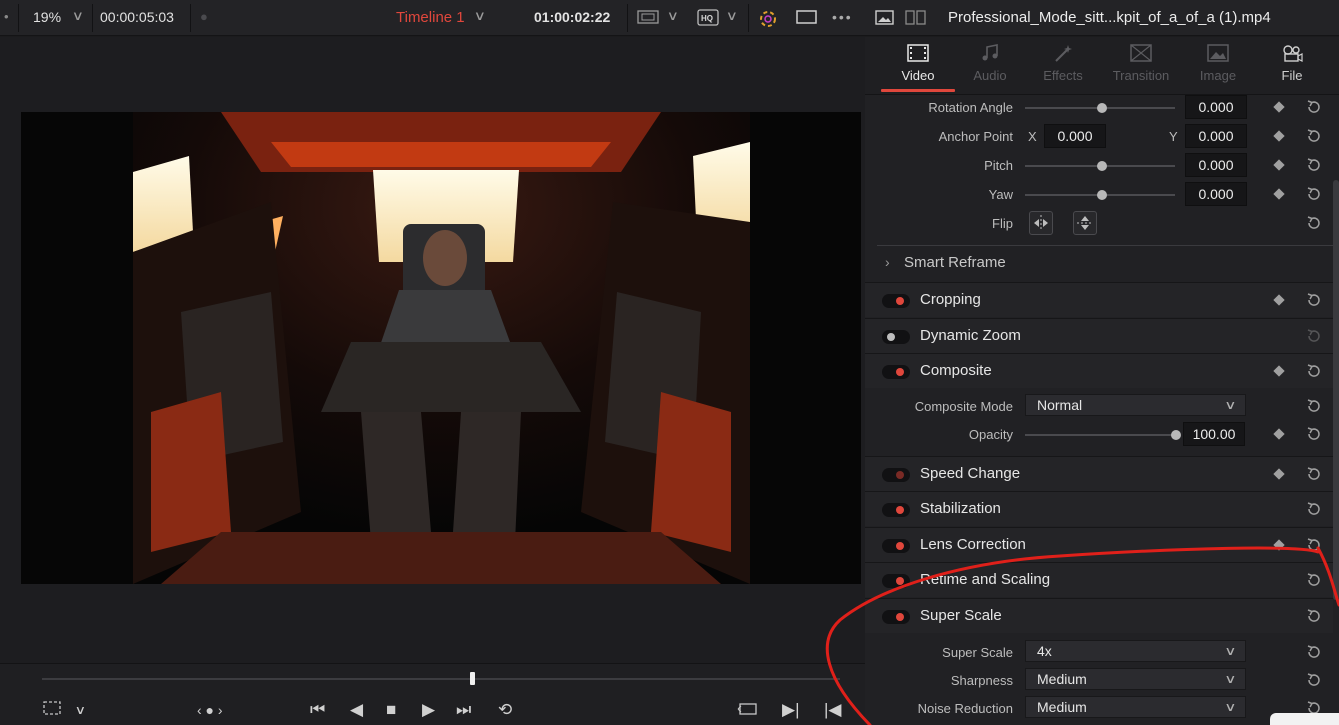 The height and width of the screenshot is (725, 1339). Describe the element at coordinates (1105, 262) in the screenshot. I see `smart-reframe-section: › Smart Reframe` at that location.